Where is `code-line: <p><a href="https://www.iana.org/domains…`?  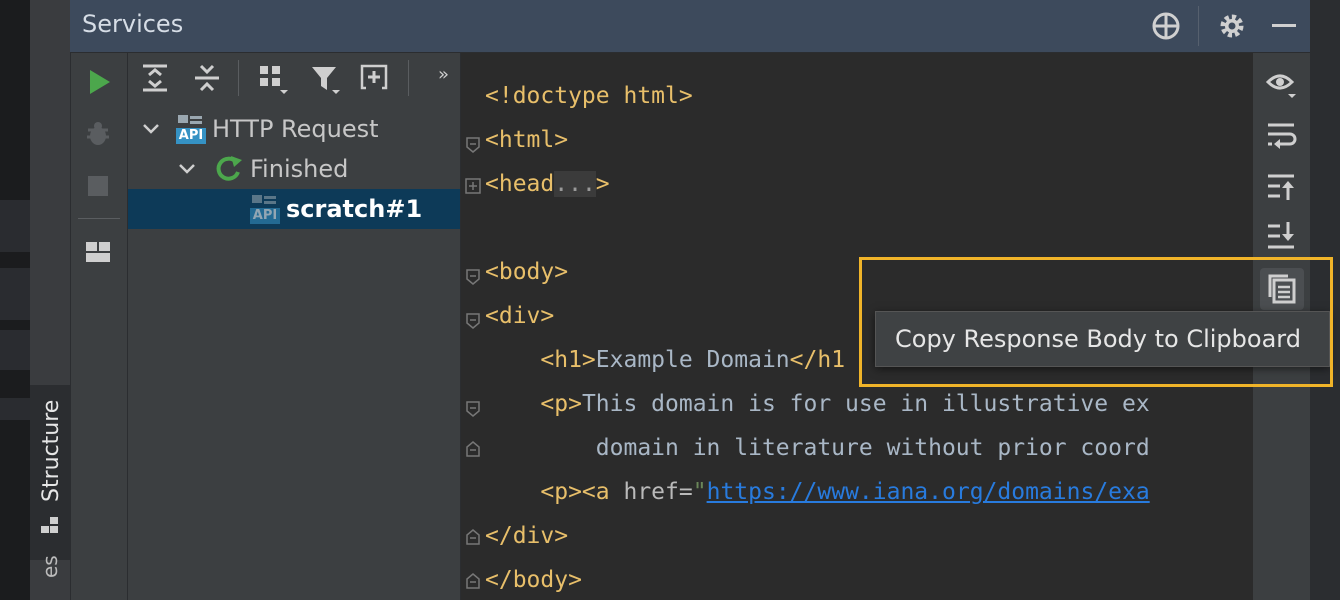 code-line: <p><a href="https://www.iana.org/domains… is located at coordinates (845, 492).